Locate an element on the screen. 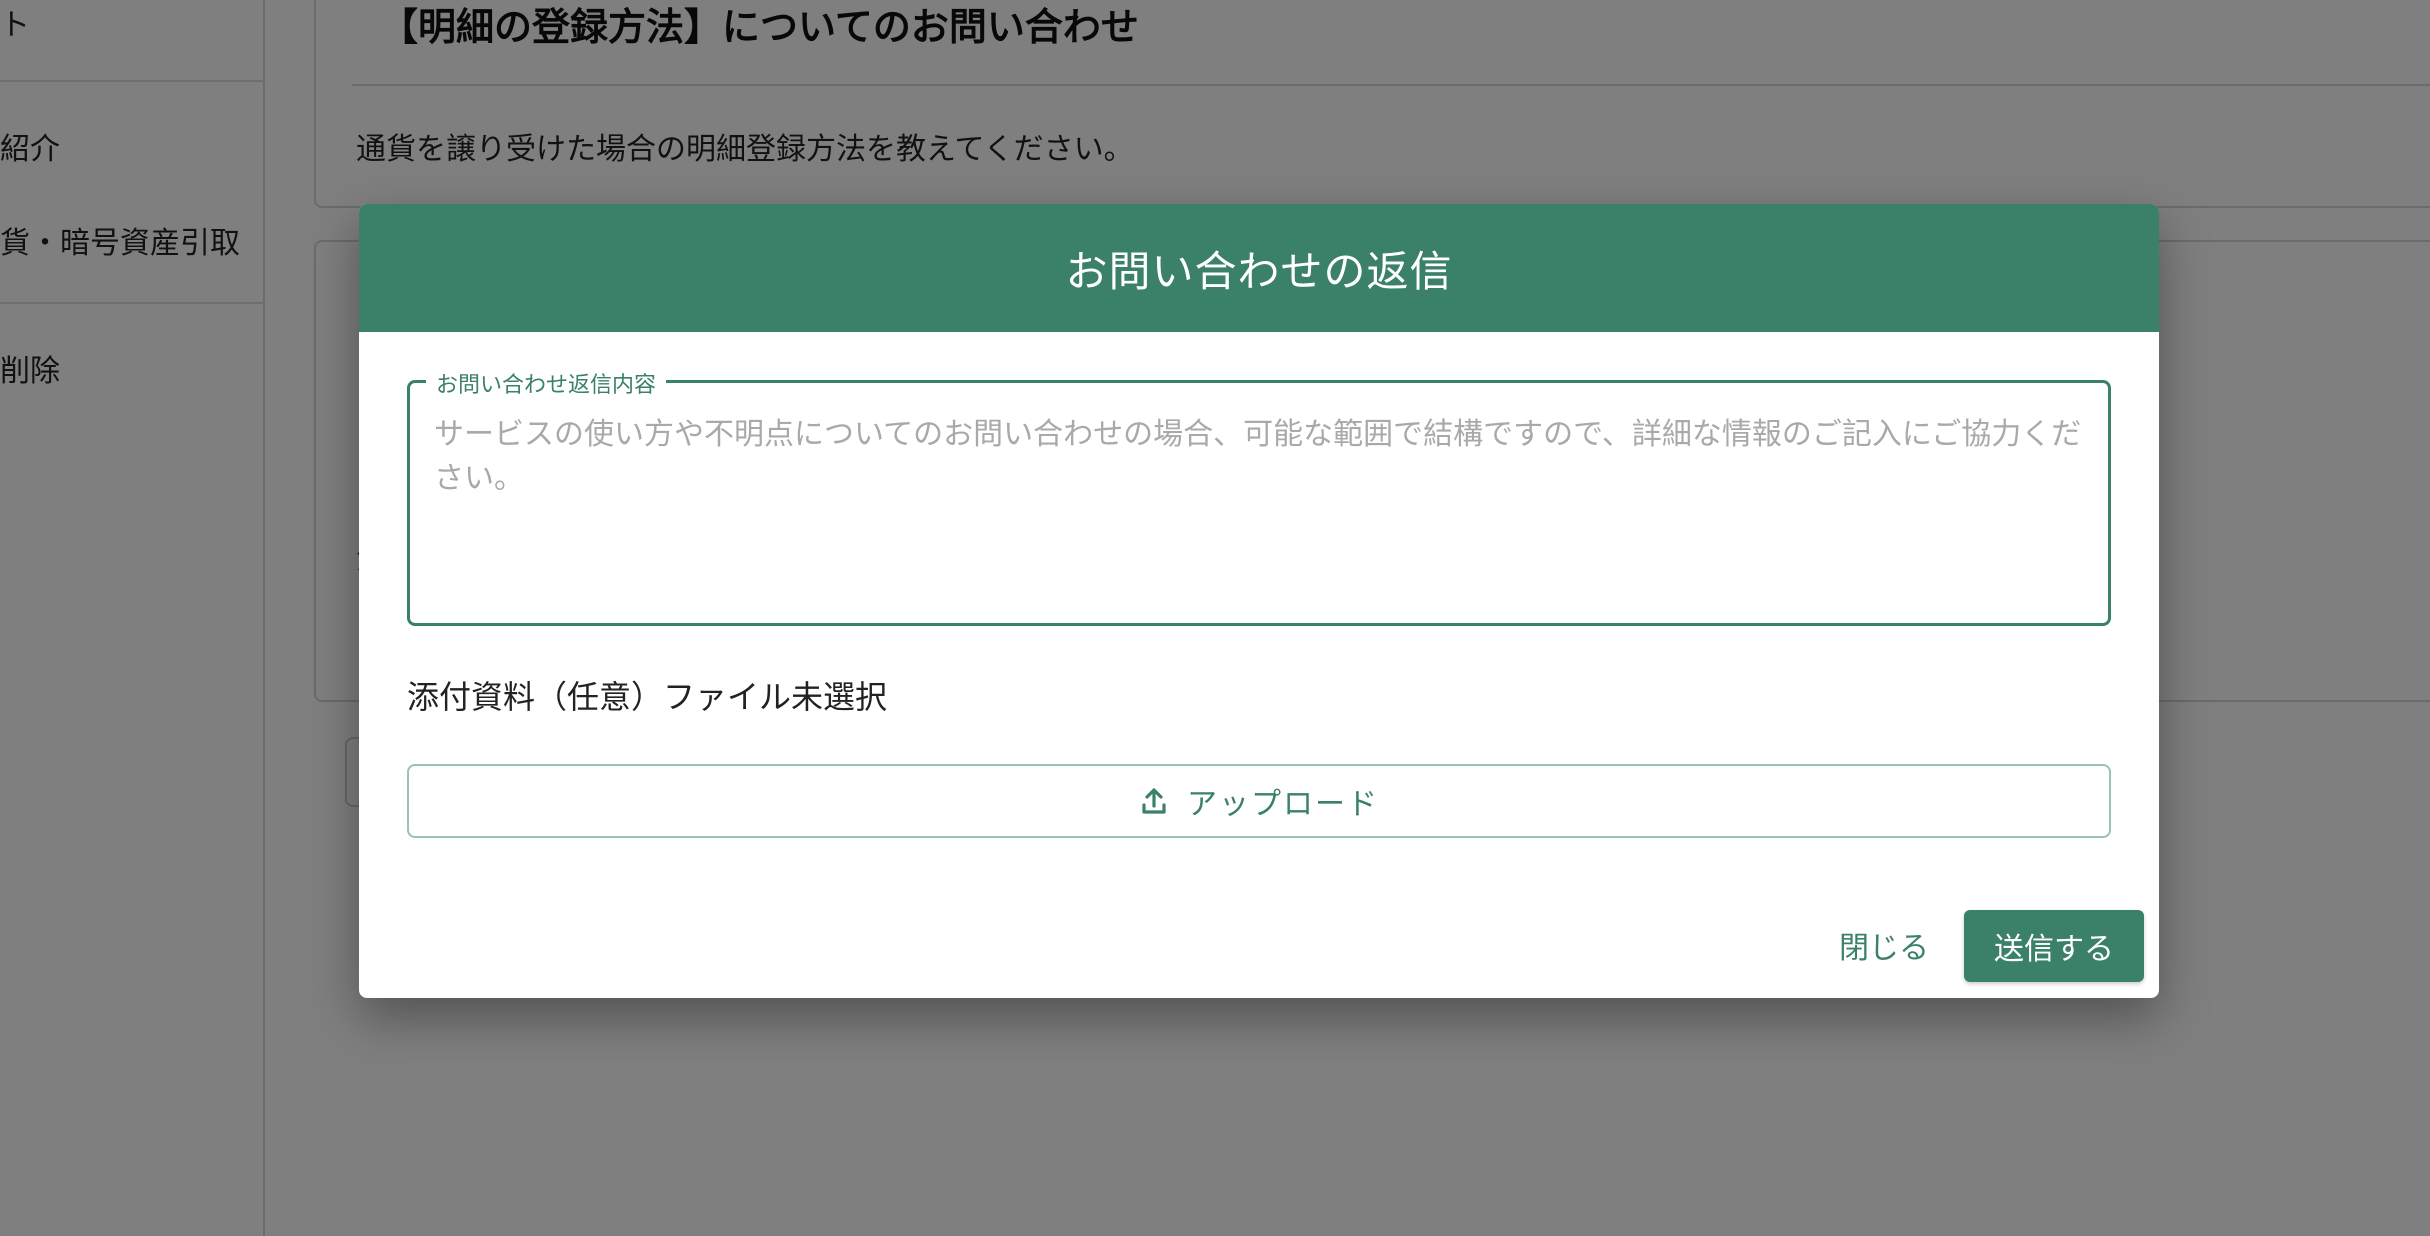 This screenshot has height=1236, width=2430. dialog-title: お問い合わせの返信 is located at coordinates (1259, 271).